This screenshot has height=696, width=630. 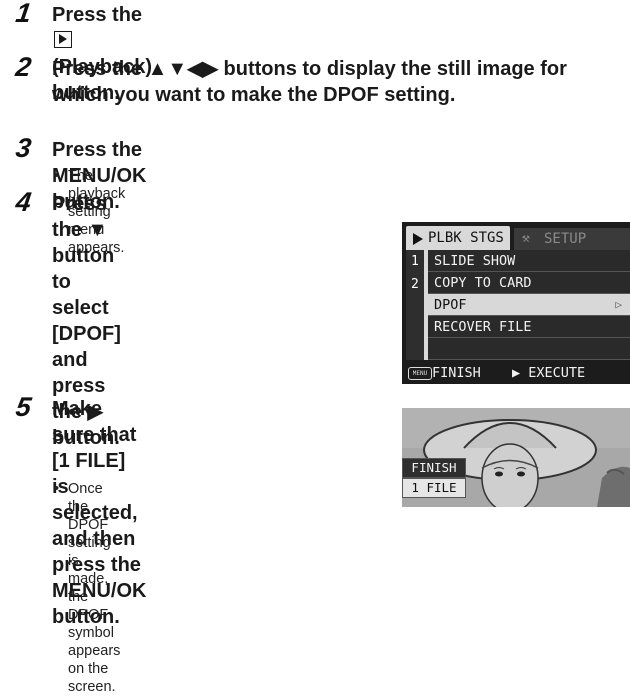 I want to click on step-number: 5, so click(x=23, y=407).